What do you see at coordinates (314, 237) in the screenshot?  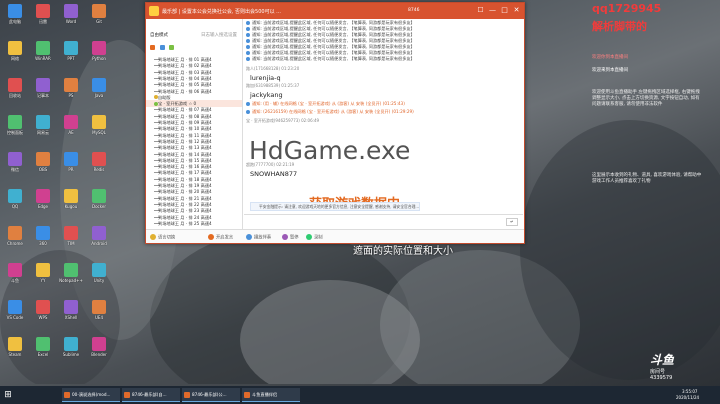 I see `toolbar-item-record: 录制` at bounding box center [314, 237].